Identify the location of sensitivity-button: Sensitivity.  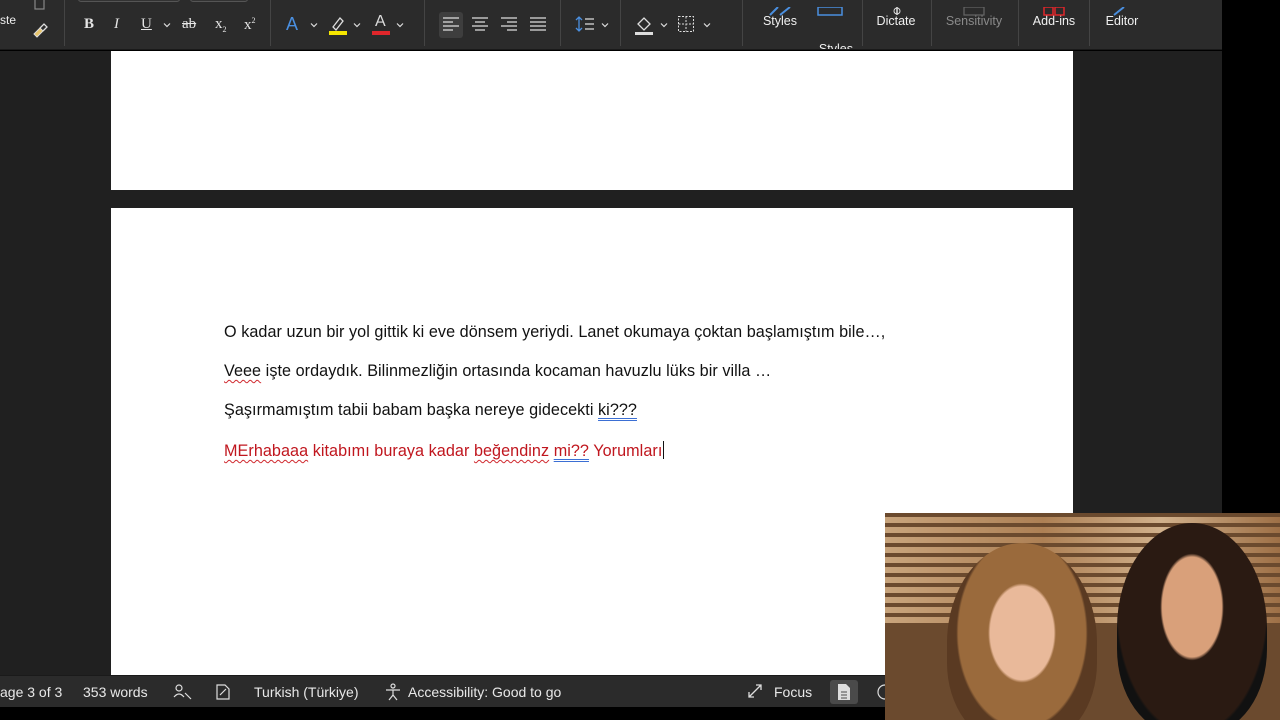
(974, 17).